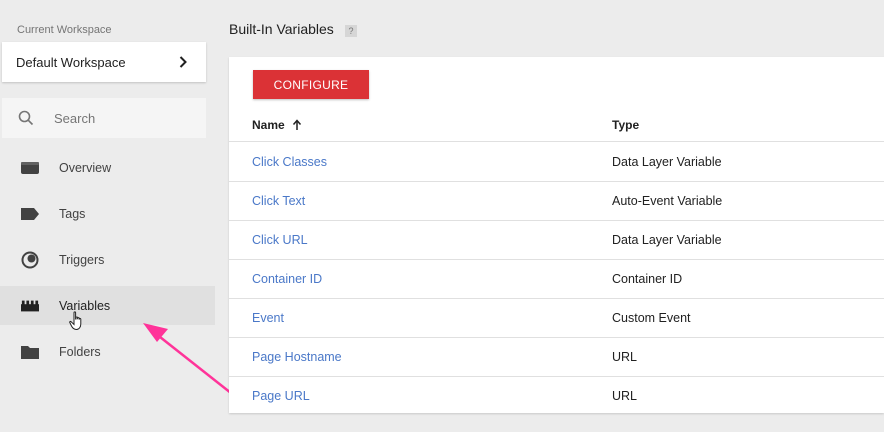 The height and width of the screenshot is (432, 884). Describe the element at coordinates (30, 352) in the screenshot. I see `folder-icon` at that location.